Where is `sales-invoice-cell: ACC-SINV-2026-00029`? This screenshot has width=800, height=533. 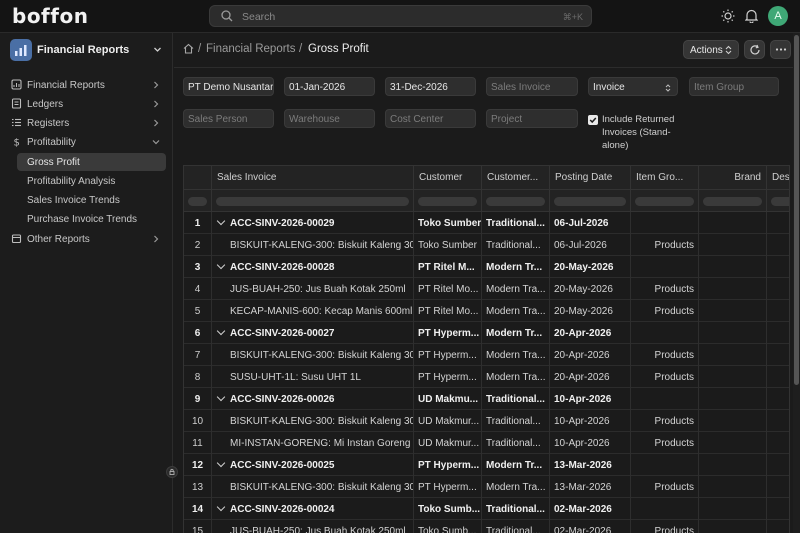
sales-invoice-cell: ACC-SINV-2026-00029 is located at coordinates (313, 223).